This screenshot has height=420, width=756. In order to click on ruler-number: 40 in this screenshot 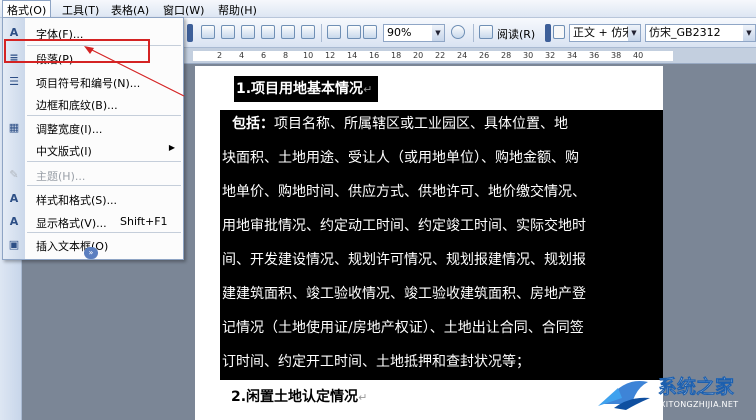, I will do `click(638, 55)`.